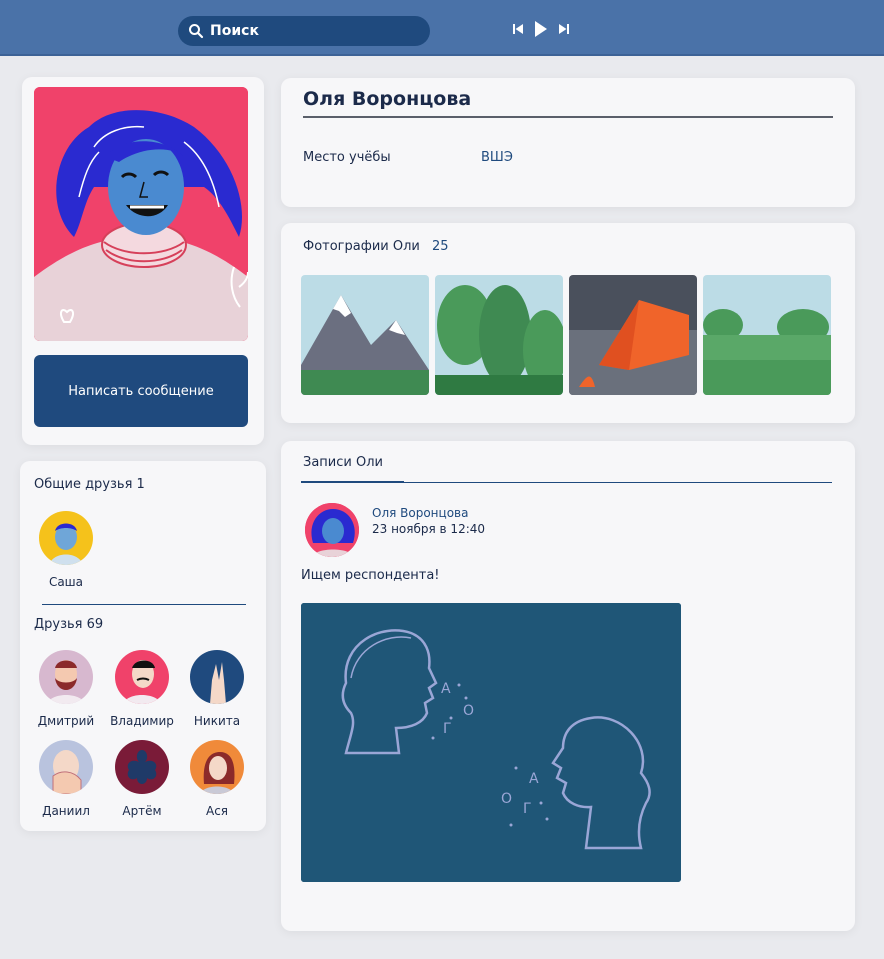  What do you see at coordinates (66, 811) in the screenshot?
I see `friend-name: Даниил` at bounding box center [66, 811].